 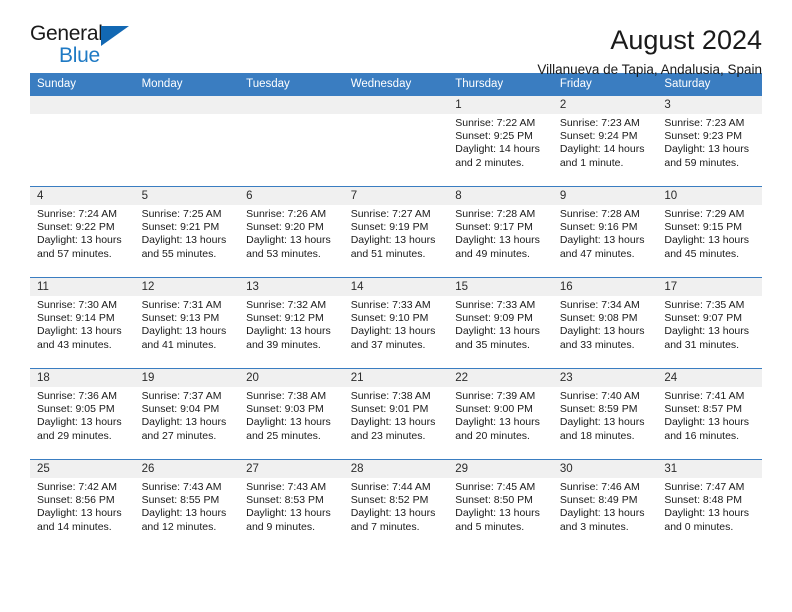 I want to click on day-sunset-line: Sunset: 8:56 PM, so click(x=76, y=500).